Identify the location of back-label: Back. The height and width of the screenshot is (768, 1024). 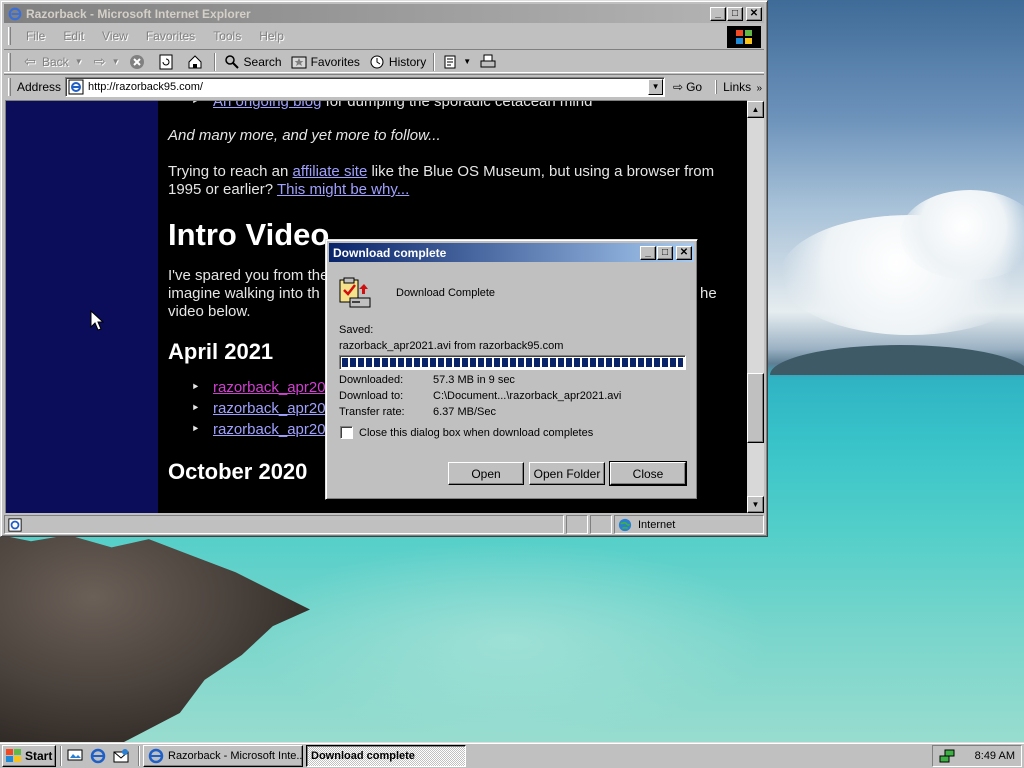
(55, 61).